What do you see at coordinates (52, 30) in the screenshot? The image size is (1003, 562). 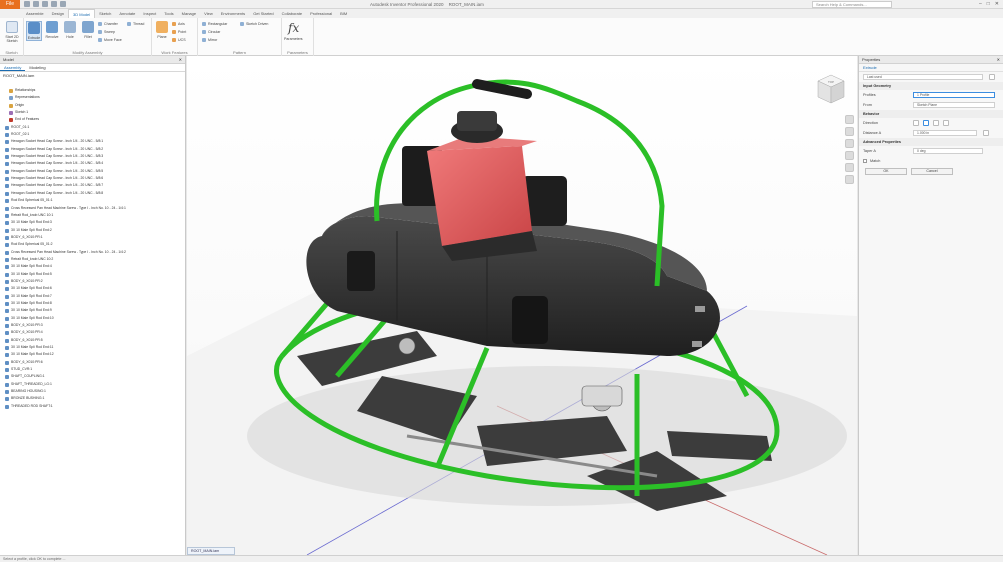 I see `revolve-button: Revolve` at bounding box center [52, 30].